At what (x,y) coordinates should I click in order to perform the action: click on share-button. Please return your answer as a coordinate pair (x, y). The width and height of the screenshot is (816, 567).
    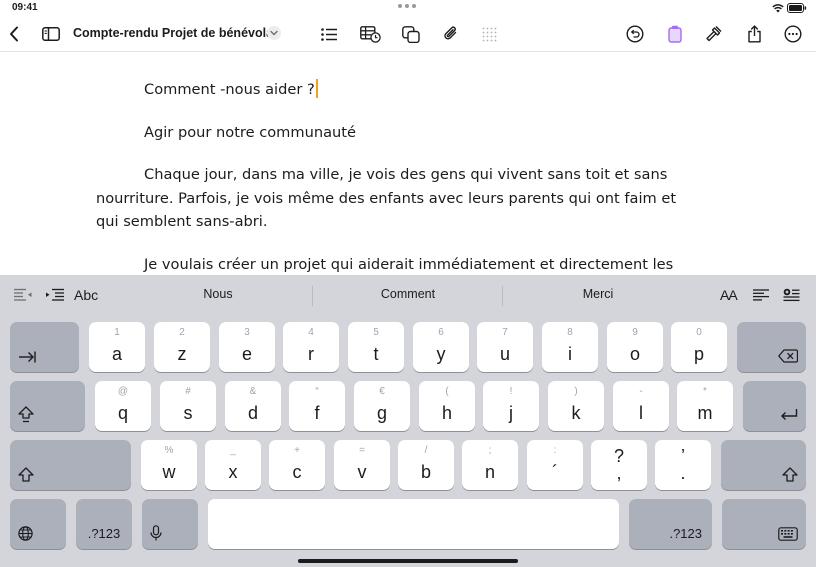
    Looking at the image, I should click on (754, 34).